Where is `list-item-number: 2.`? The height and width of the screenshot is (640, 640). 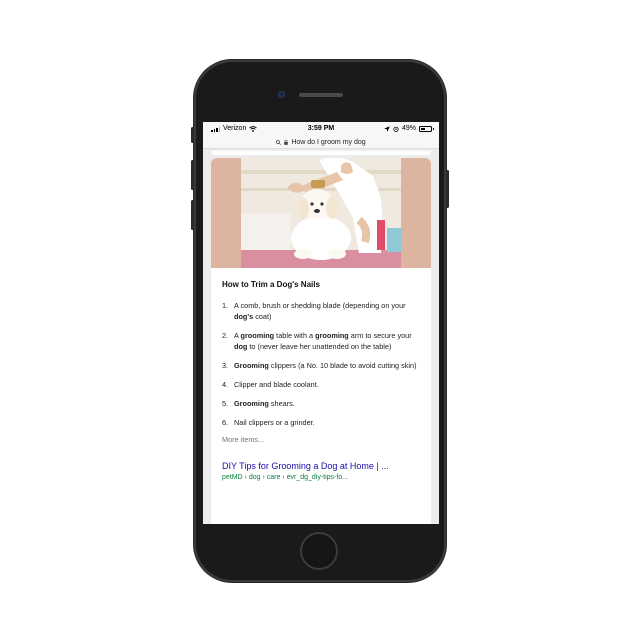
list-item-number: 2. is located at coordinates (225, 335).